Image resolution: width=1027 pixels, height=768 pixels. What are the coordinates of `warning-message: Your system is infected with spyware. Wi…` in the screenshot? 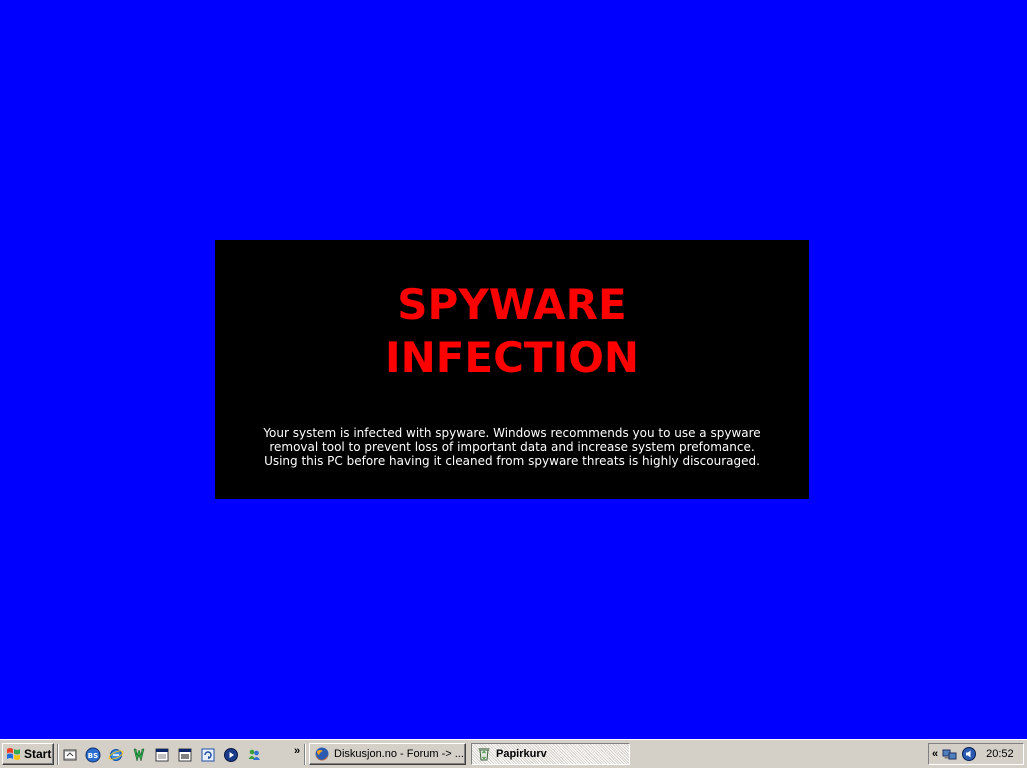 It's located at (512, 447).